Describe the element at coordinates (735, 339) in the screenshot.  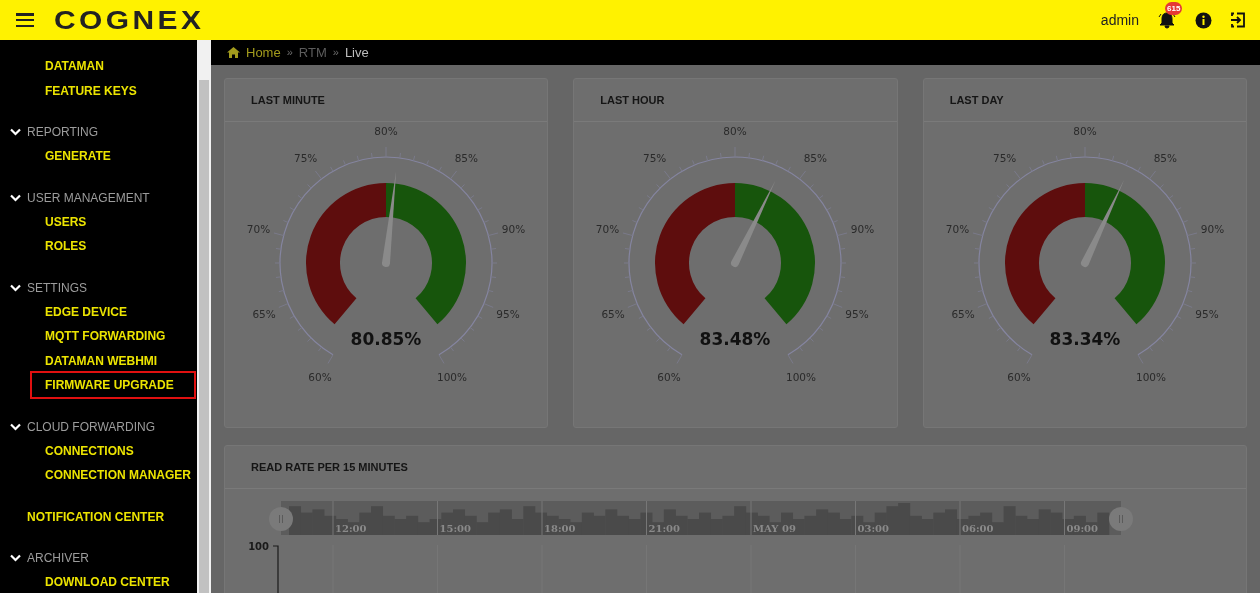
I see `gauge-value: 83.48%` at that location.